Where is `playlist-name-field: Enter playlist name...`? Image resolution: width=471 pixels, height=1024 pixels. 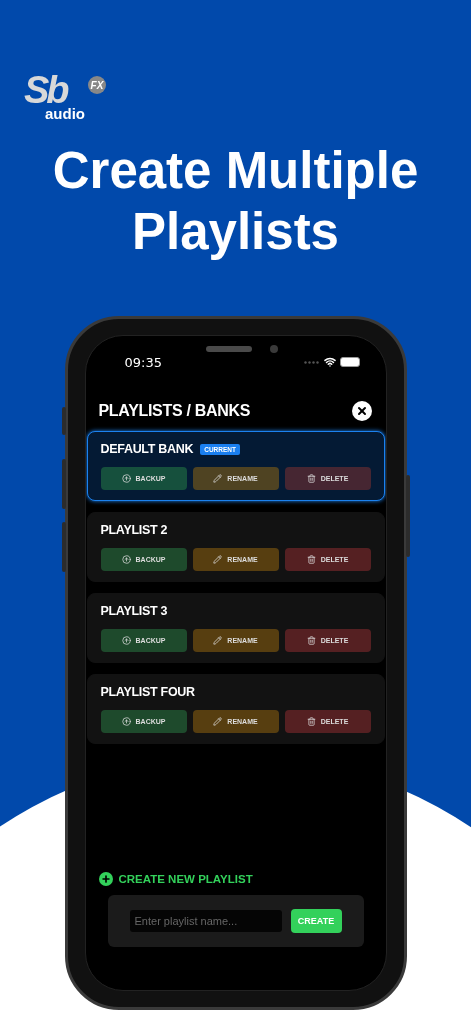 playlist-name-field: Enter playlist name... is located at coordinates (205, 921).